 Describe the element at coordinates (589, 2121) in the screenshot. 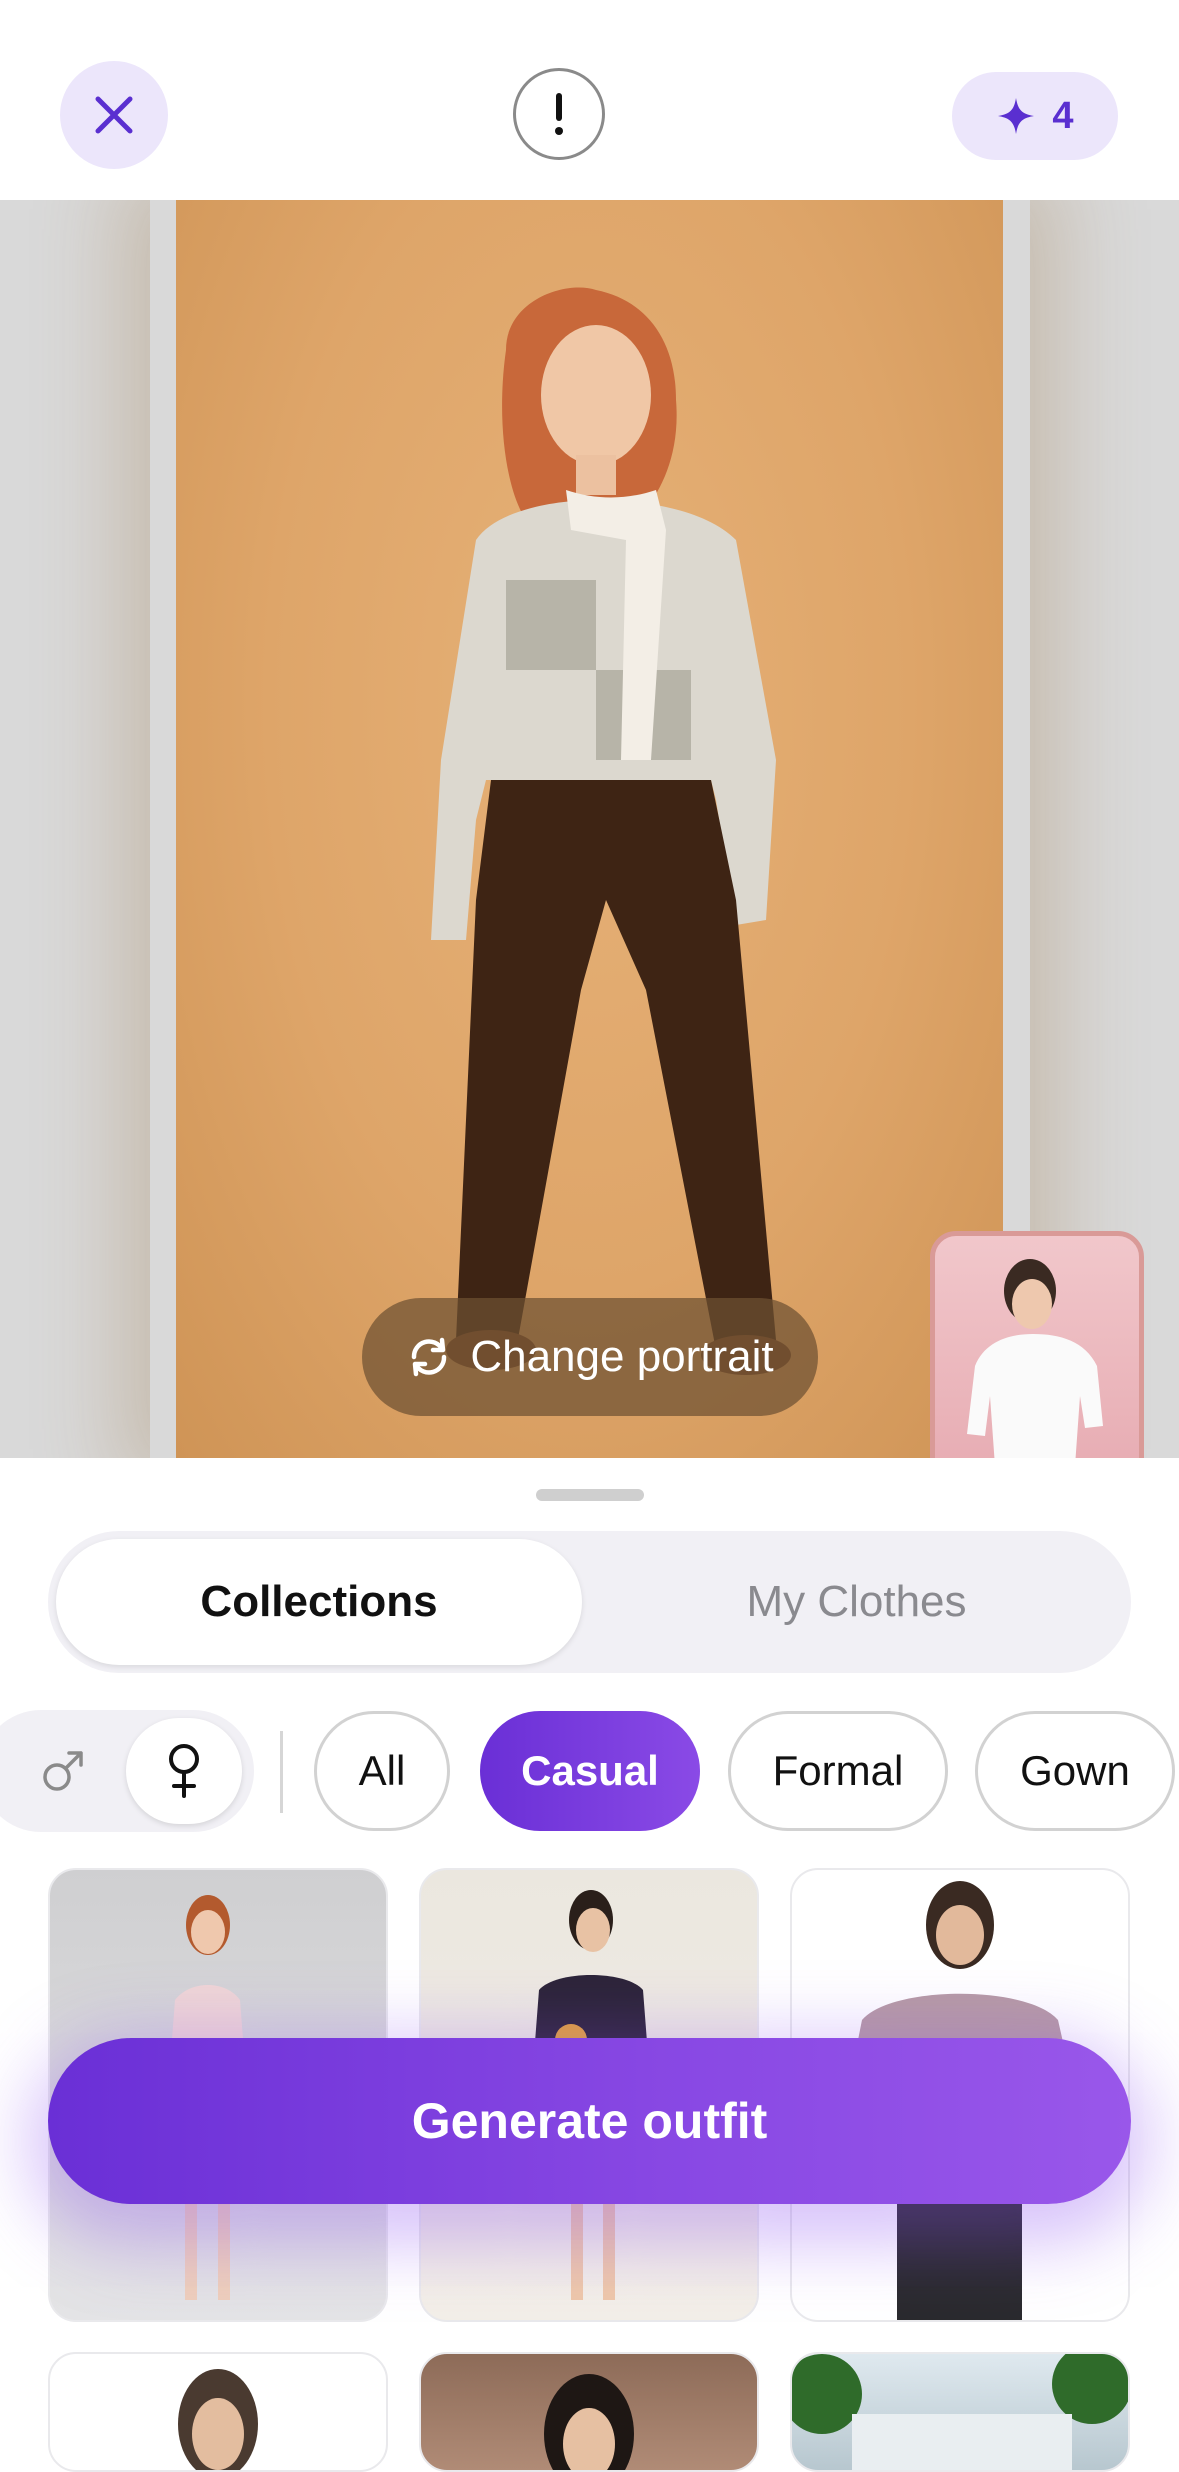

I see `generate-outfit-button: Generate outfit` at that location.